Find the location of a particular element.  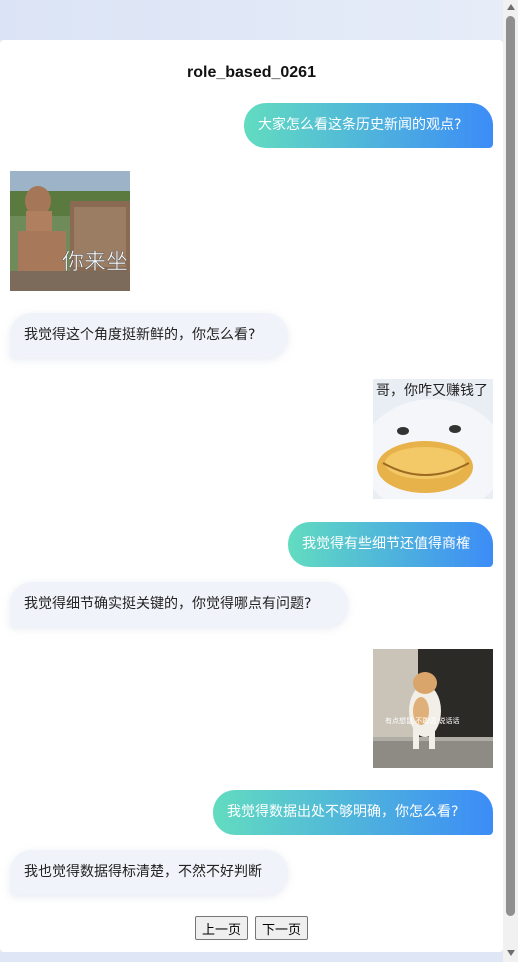

sticker-caption: 有点想鼠 不敢说 说话话 is located at coordinates (422, 720).